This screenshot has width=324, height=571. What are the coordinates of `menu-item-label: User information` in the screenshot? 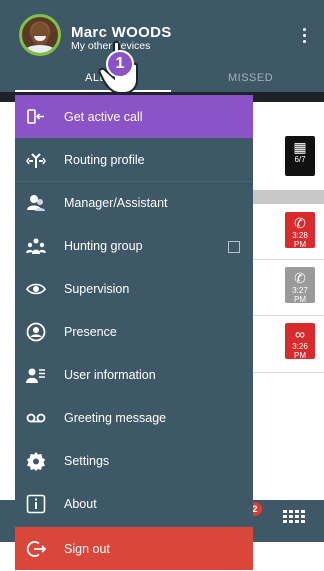 It's located at (110, 375).